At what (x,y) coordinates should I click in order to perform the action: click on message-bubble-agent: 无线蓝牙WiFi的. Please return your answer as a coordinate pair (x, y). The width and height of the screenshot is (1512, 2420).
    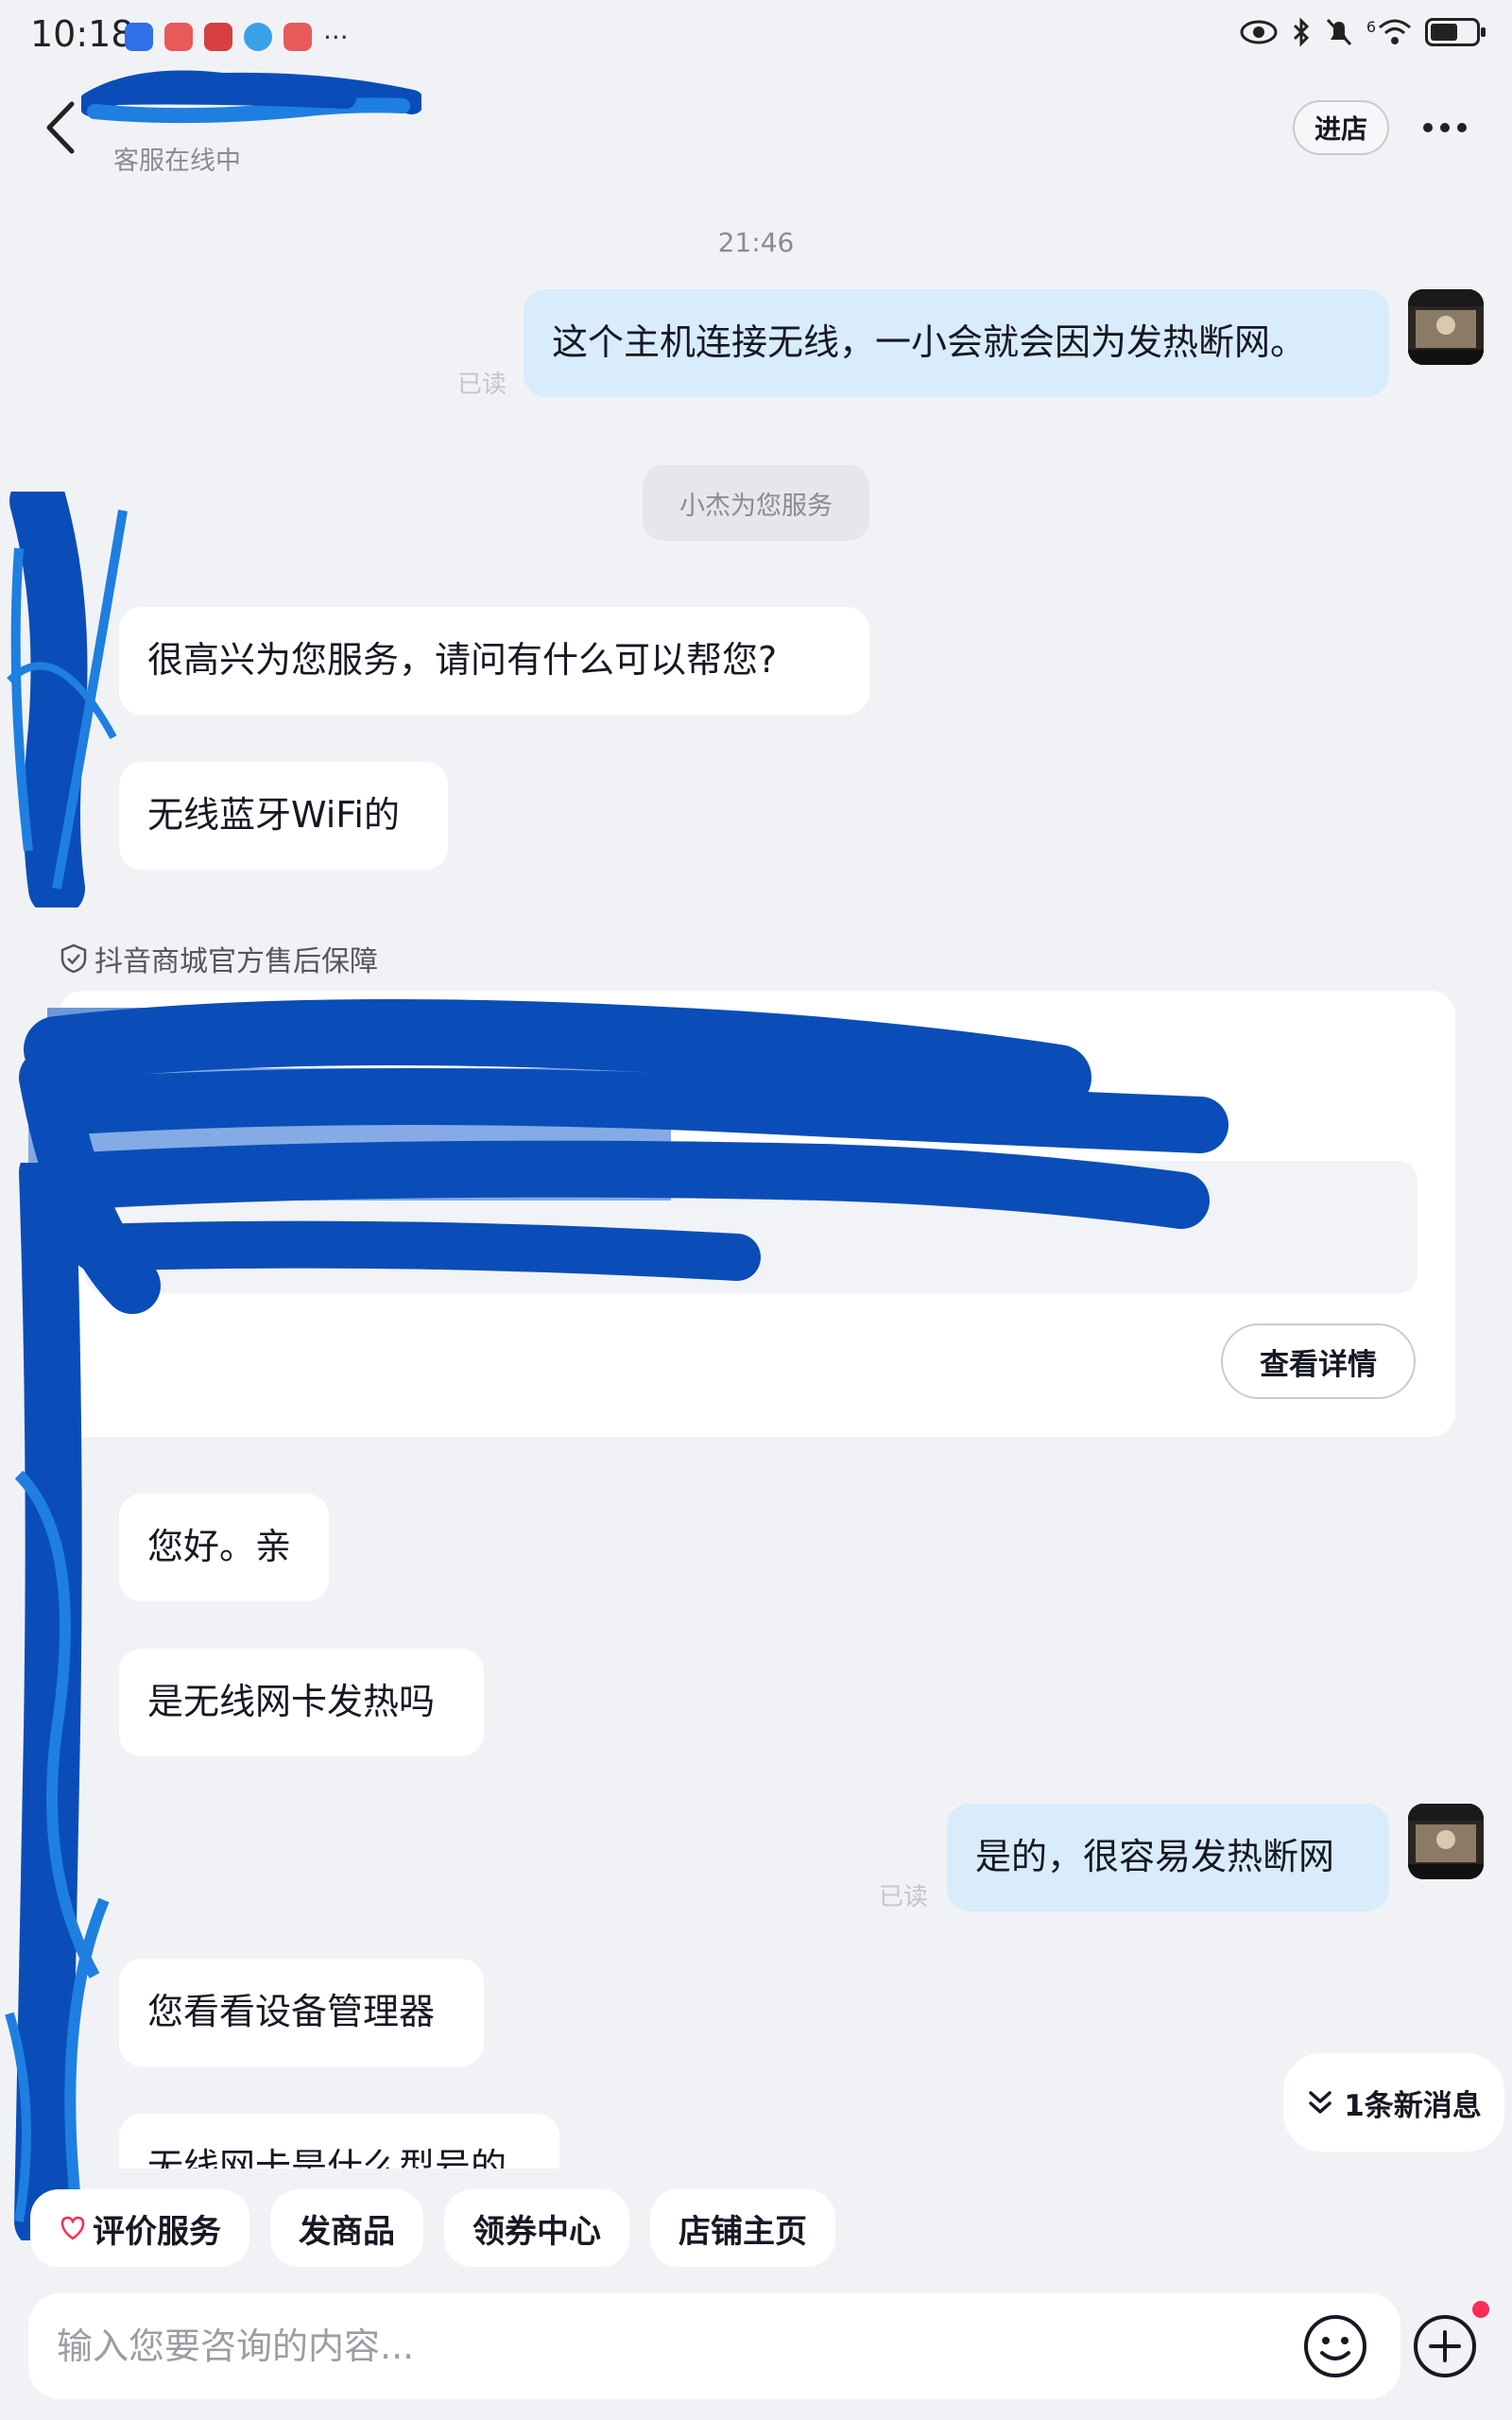
    Looking at the image, I should click on (283, 816).